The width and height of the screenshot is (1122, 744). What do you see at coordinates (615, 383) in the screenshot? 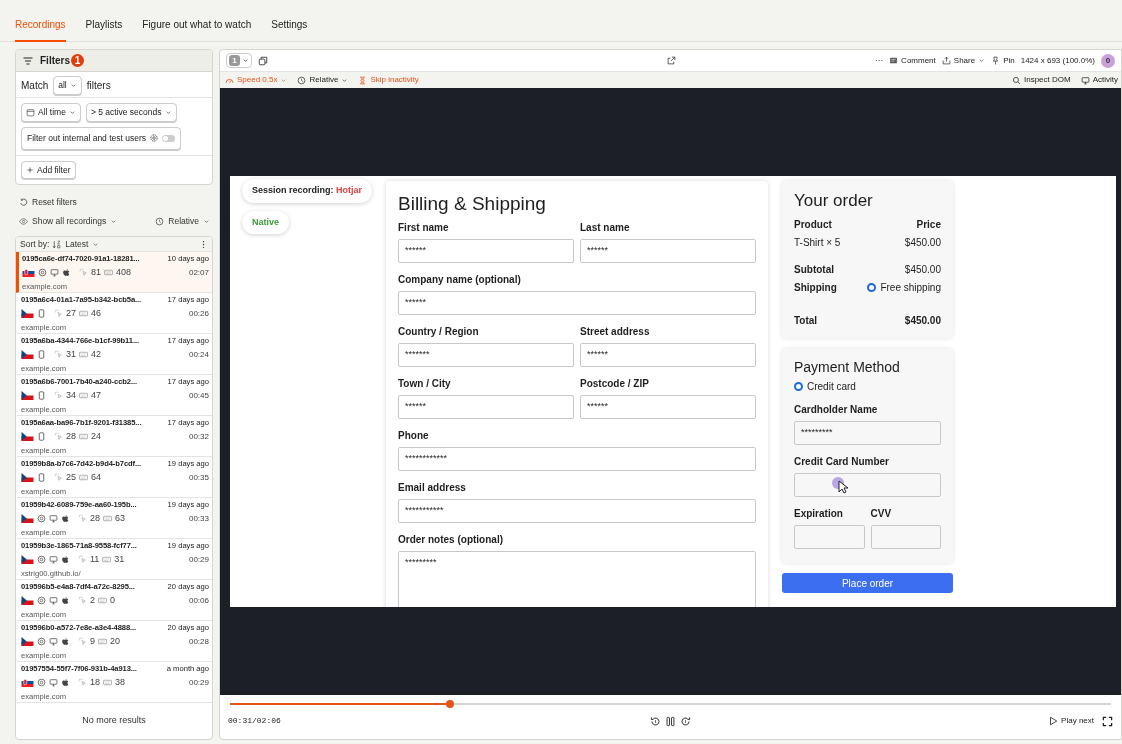
I see `field-label: Postcode / ZIP` at bounding box center [615, 383].